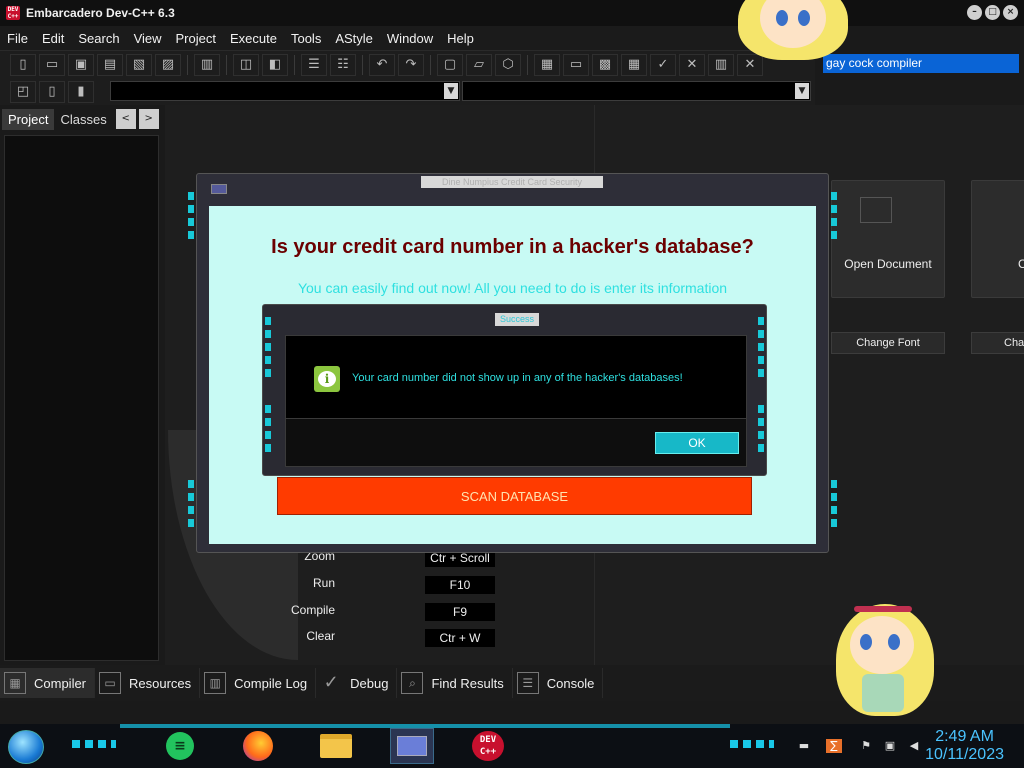 The image size is (1024, 768). What do you see at coordinates (721, 64) in the screenshot?
I see `profile-chart-icon: ▥` at bounding box center [721, 64].